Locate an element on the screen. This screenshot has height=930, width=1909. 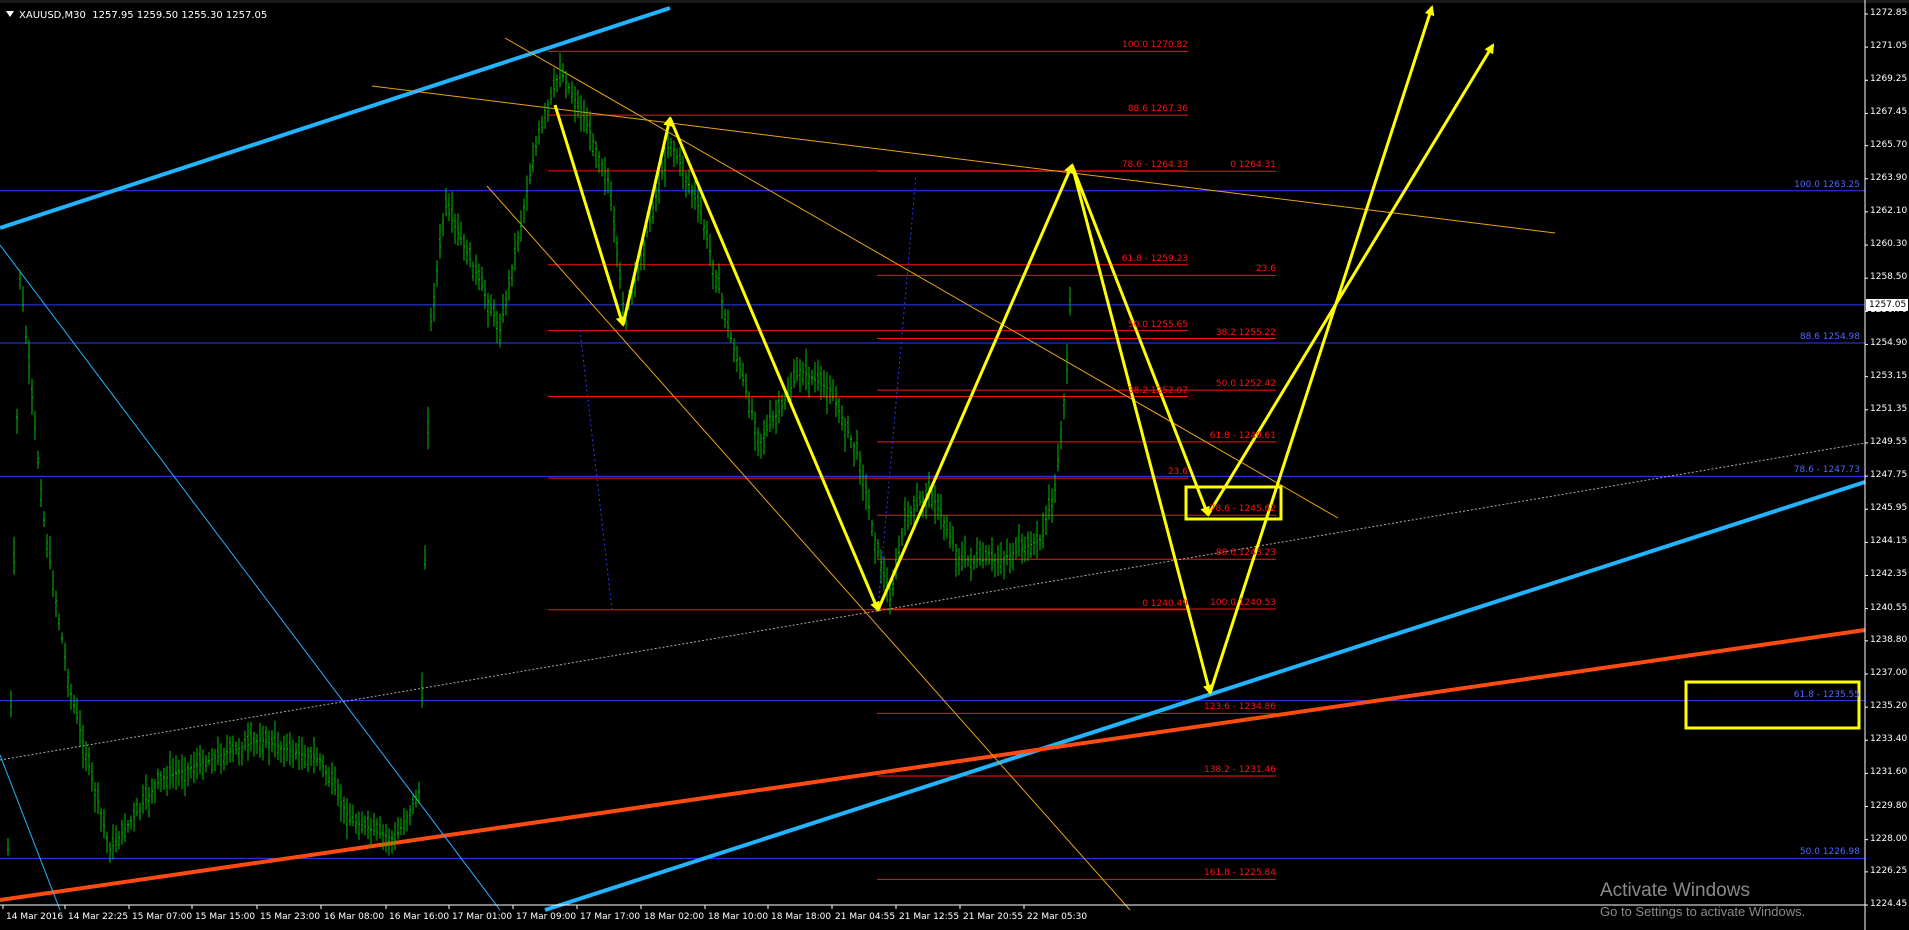
fib-right-label: 38.2 1255.22 is located at coordinates (1245, 332).